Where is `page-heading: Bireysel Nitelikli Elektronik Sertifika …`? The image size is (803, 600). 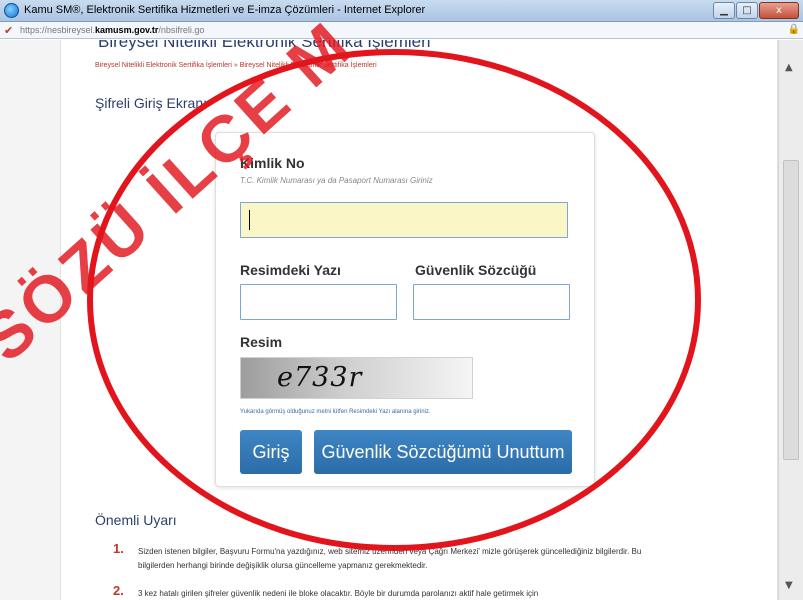
page-heading: Bireysel Nitelikli Elektronik Sertifika … is located at coordinates (264, 45).